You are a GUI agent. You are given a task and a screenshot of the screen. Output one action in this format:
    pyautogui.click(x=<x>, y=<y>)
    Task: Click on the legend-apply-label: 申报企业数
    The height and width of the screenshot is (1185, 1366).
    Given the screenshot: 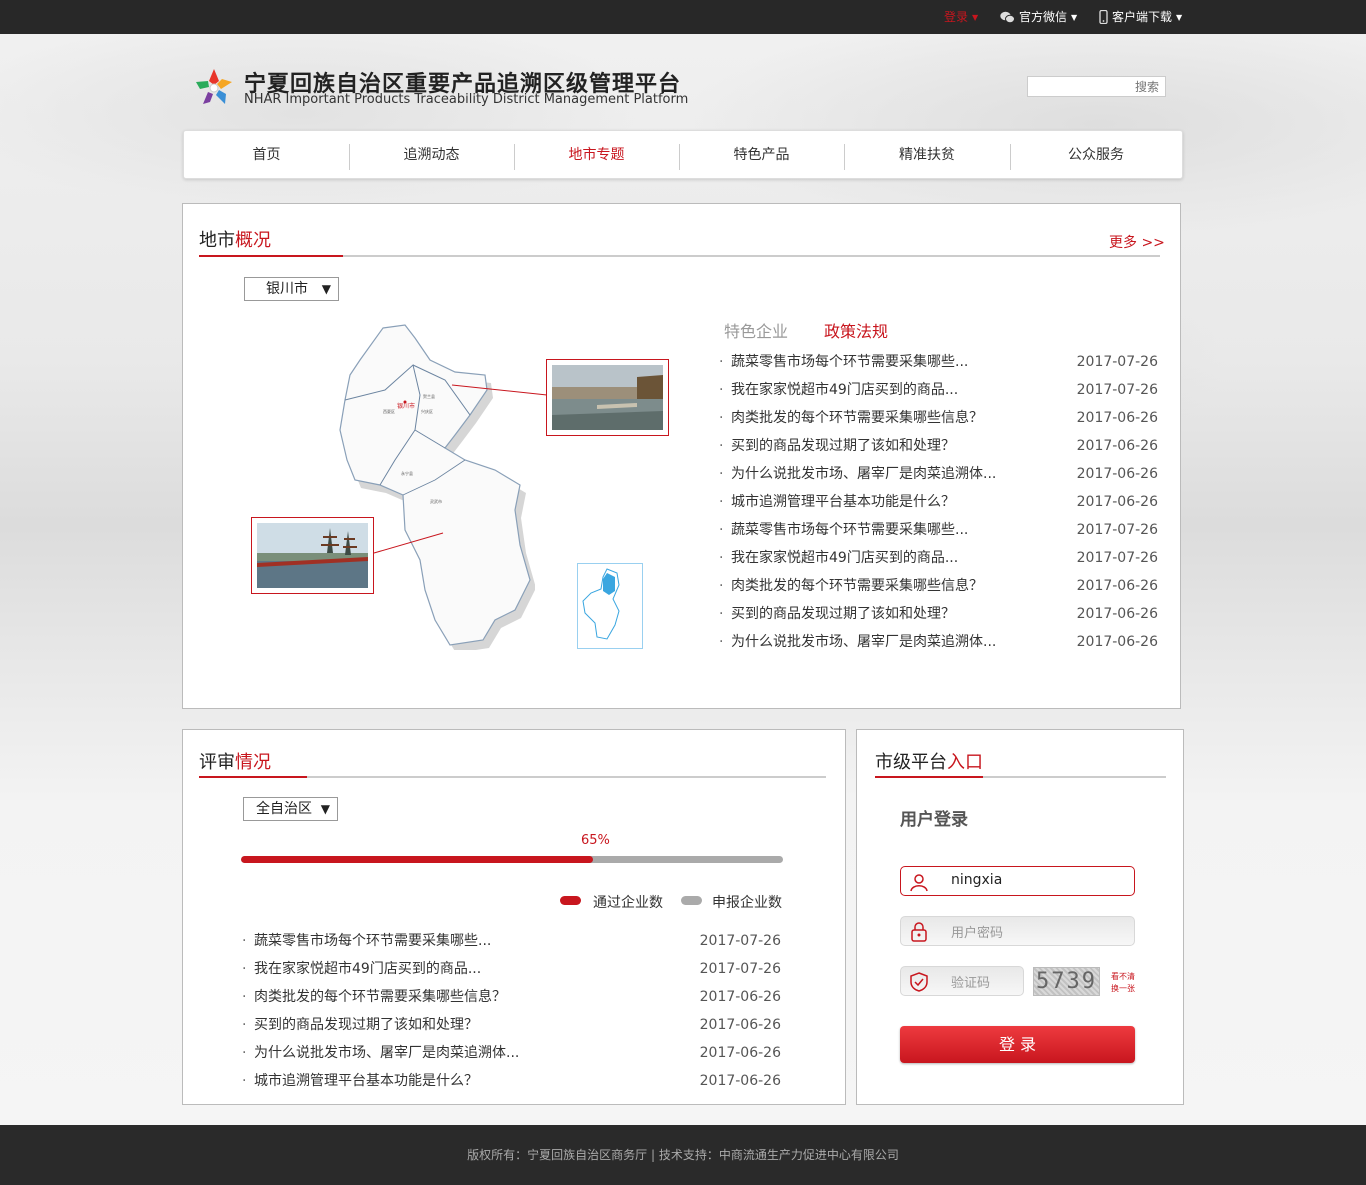 What is the action you would take?
    pyautogui.click(x=747, y=903)
    